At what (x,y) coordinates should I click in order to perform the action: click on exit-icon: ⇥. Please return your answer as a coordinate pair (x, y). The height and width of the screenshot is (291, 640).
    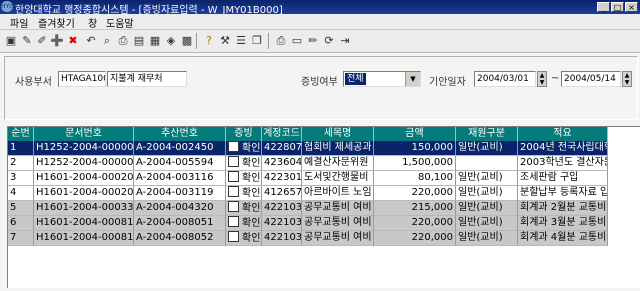
    Looking at the image, I should click on (345, 41).